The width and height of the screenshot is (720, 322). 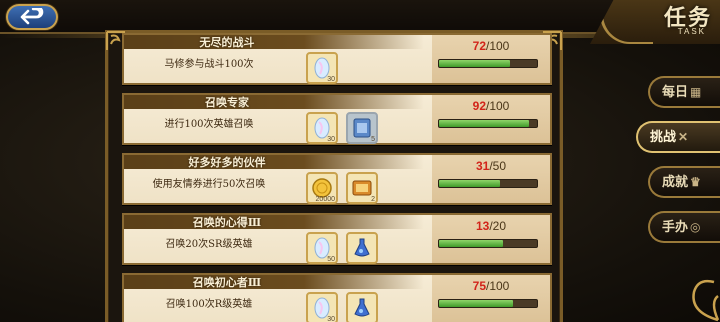 I want to click on task-desc: 马修参与战斗100次, so click(x=209, y=64).